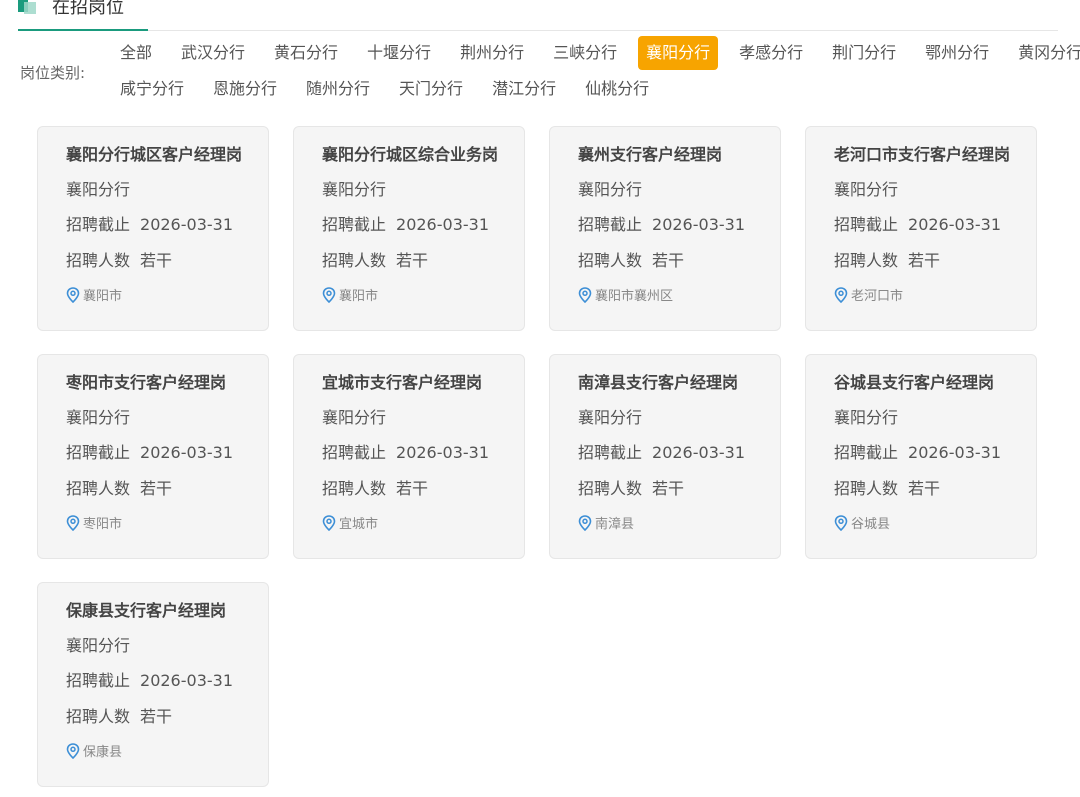 The width and height of the screenshot is (1080, 797). What do you see at coordinates (877, 296) in the screenshot?
I see `location-text: 老河口市` at bounding box center [877, 296].